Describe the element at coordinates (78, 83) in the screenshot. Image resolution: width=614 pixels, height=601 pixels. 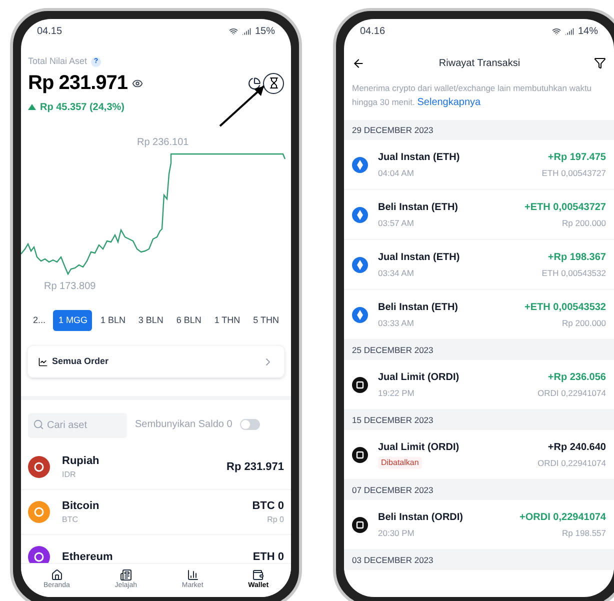
I see `total-value: Rp 231.971` at that location.